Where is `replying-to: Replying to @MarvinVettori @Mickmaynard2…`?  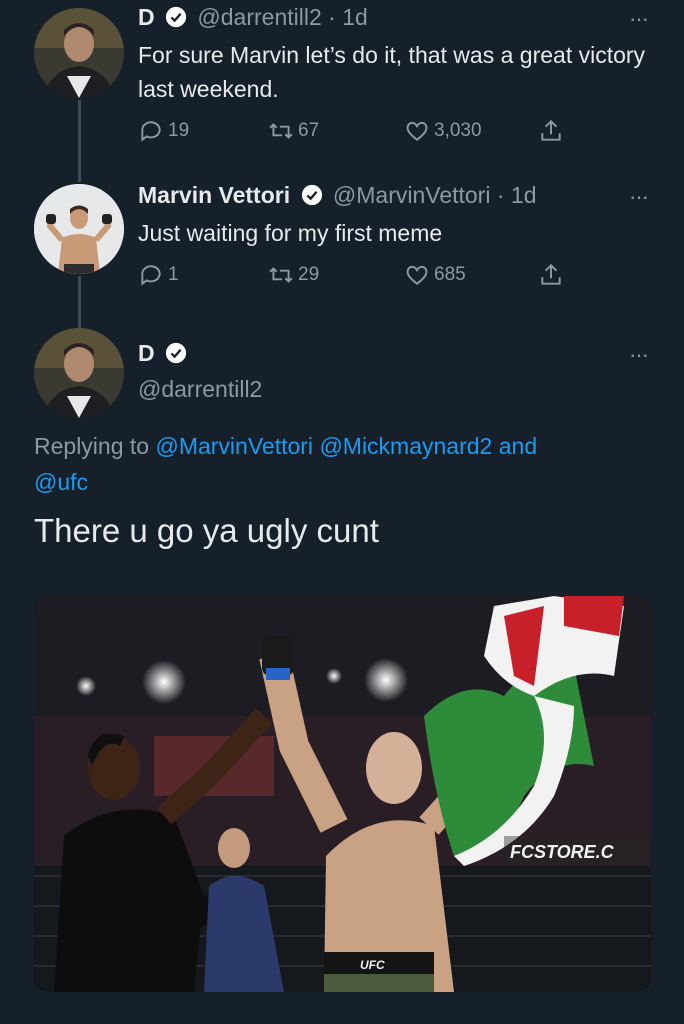 replying-to: Replying to @MarvinVettori @Mickmaynard2… is located at coordinates (334, 464).